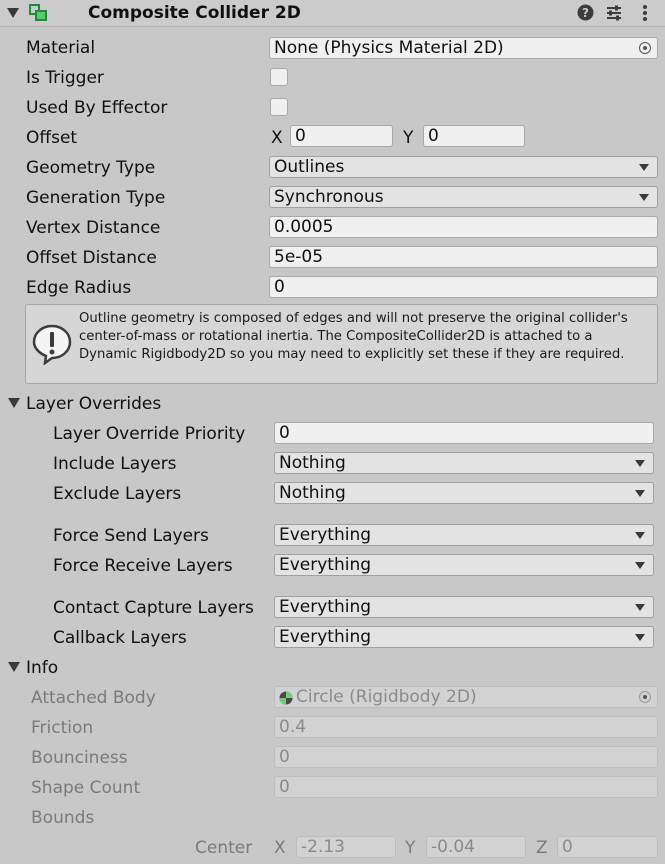  What do you see at coordinates (149, 434) in the screenshot?
I see `layer-override-priority-label: Layer Override Priority` at bounding box center [149, 434].